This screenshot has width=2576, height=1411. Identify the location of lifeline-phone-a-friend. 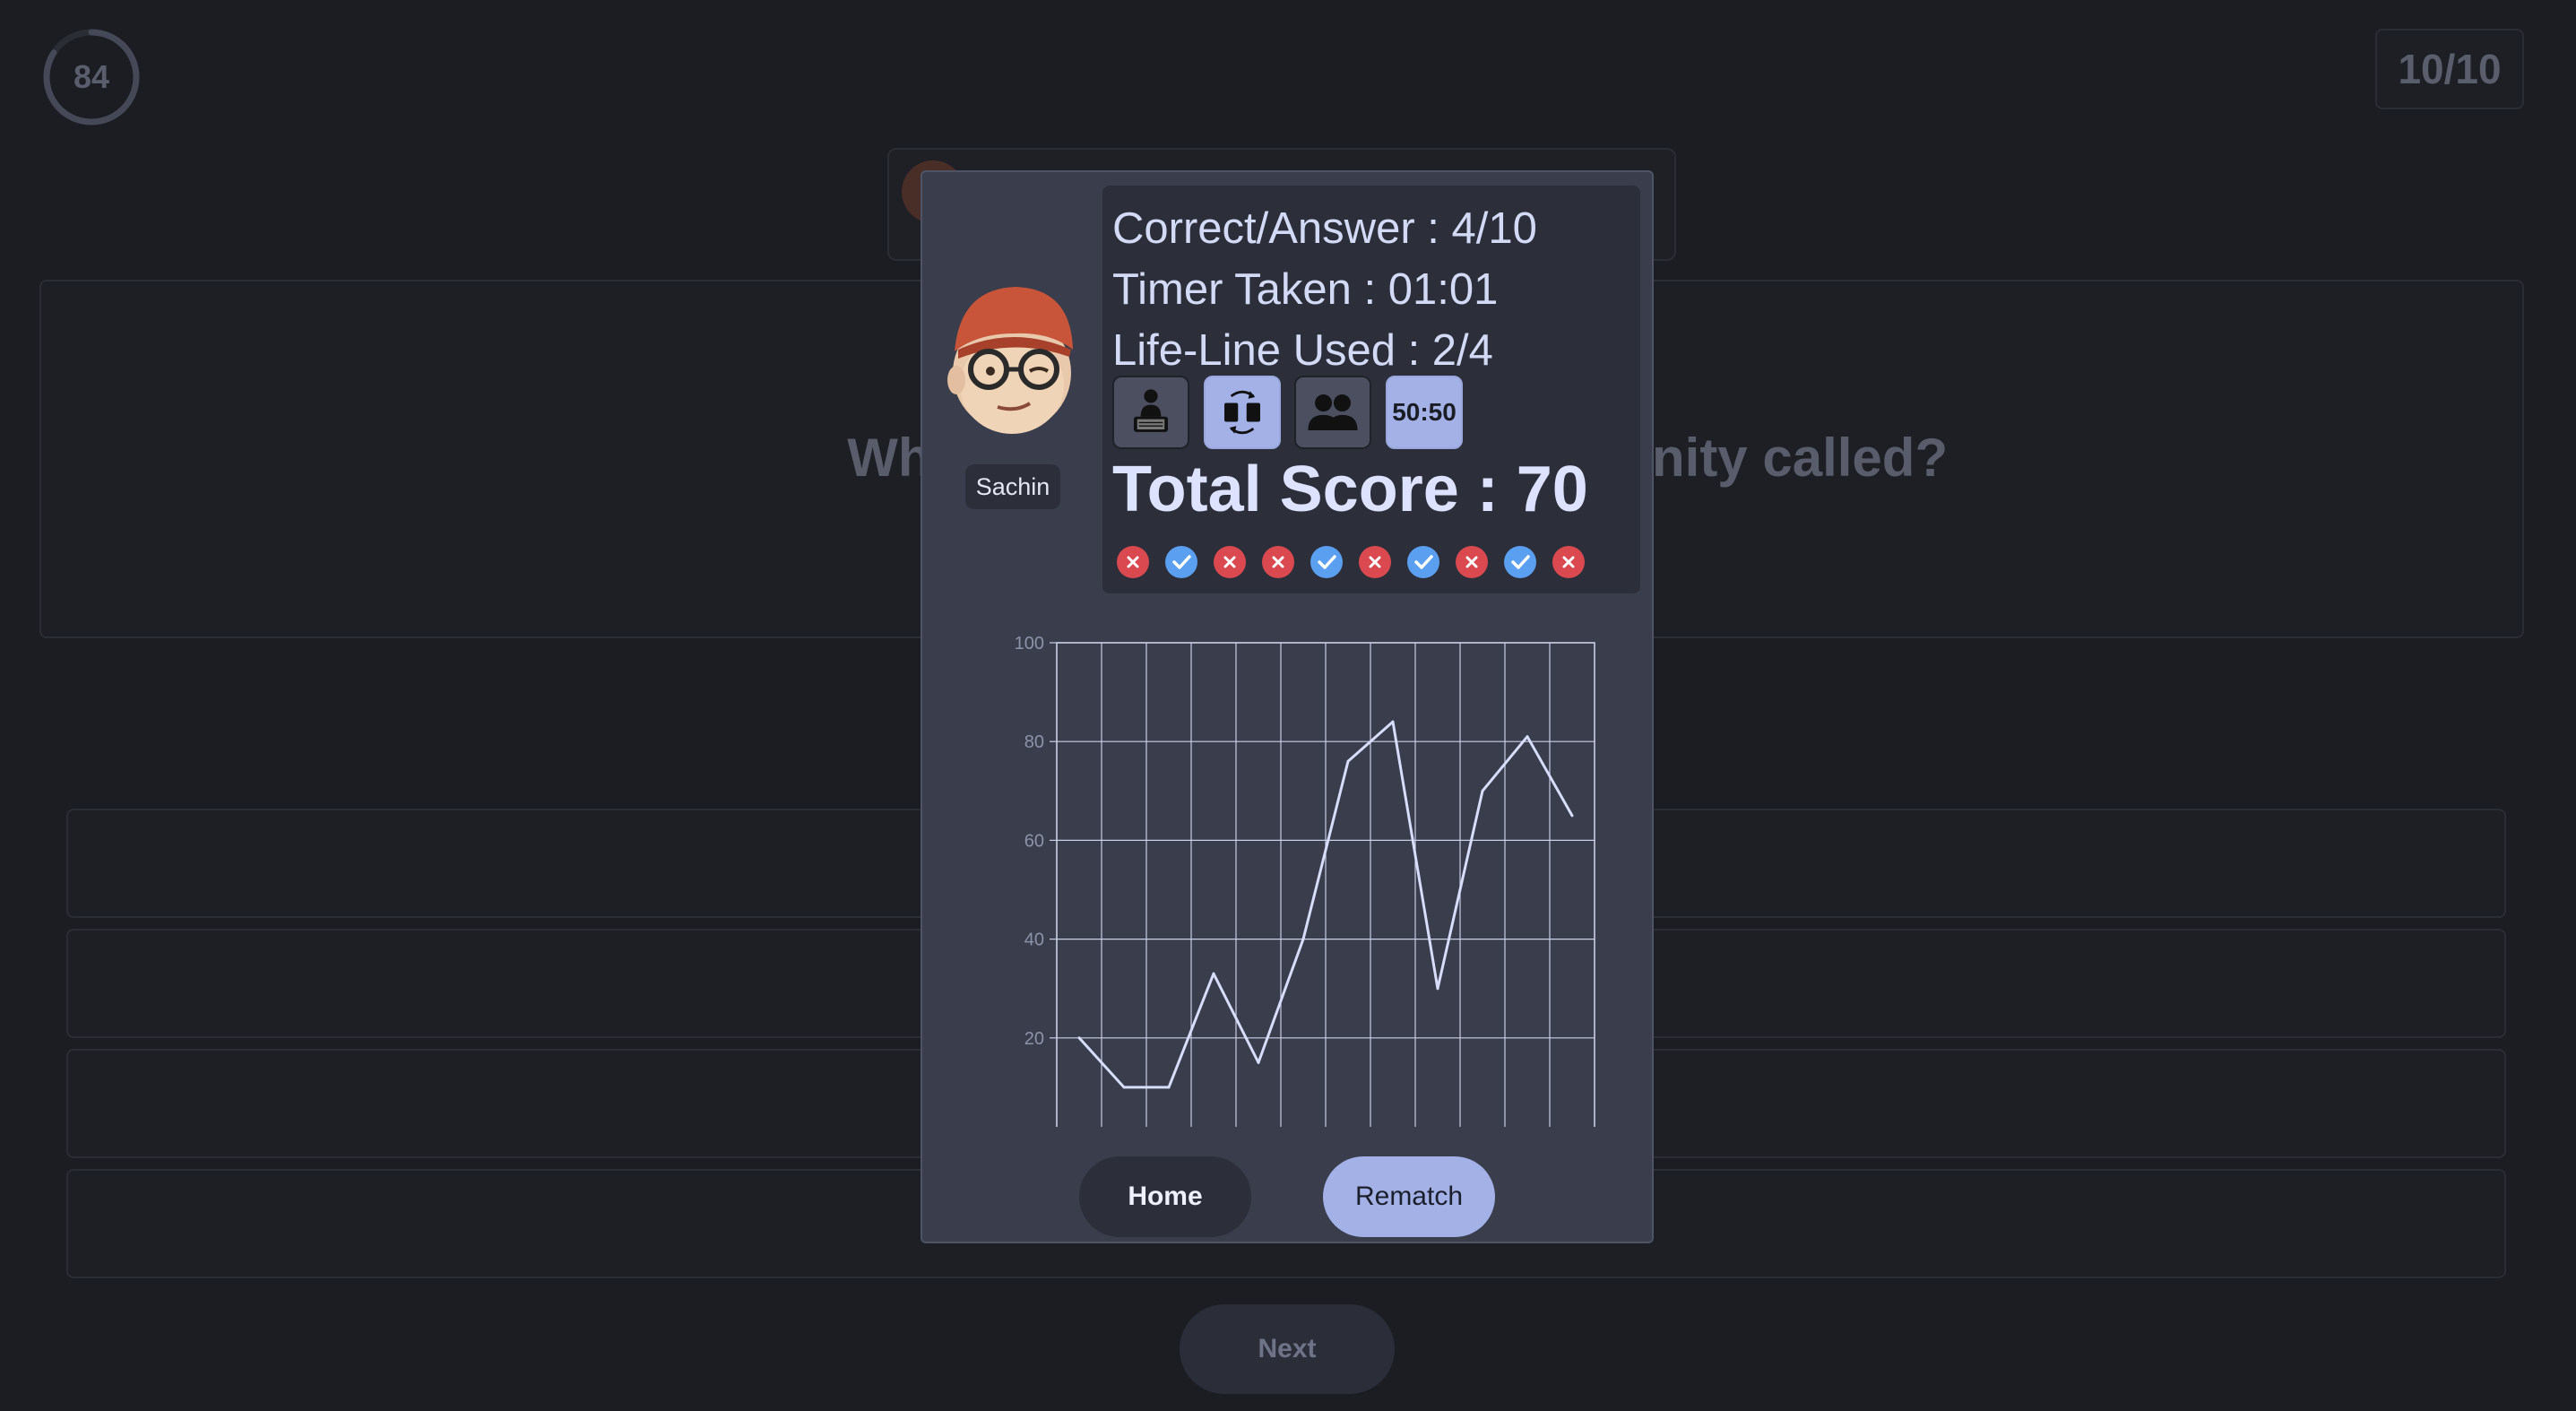
(1150, 412).